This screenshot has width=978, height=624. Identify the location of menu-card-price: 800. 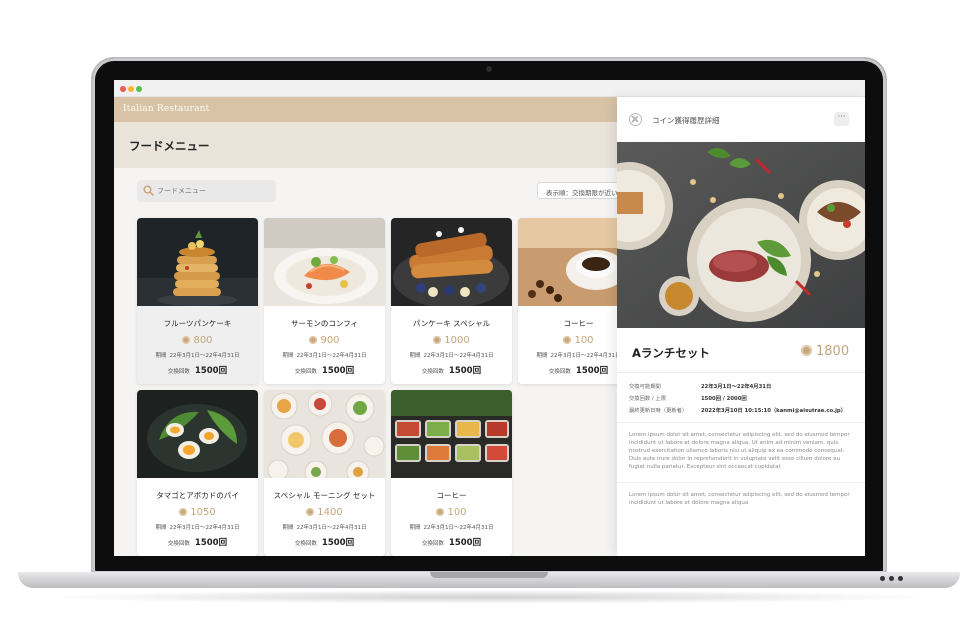
(197, 340).